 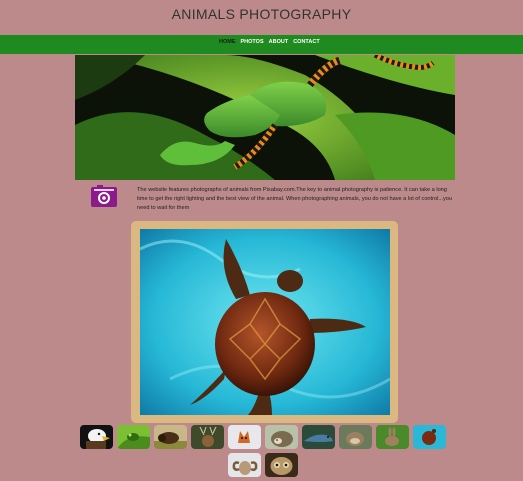 What do you see at coordinates (279, 42) in the screenshot?
I see `nav-link-about: ABOUT` at bounding box center [279, 42].